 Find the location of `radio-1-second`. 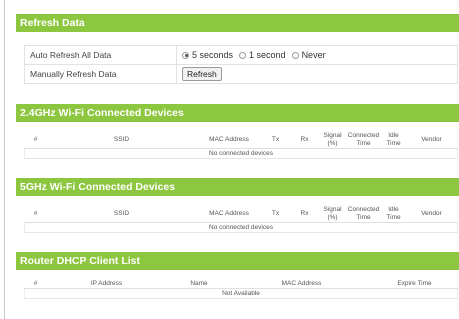

radio-1-second is located at coordinates (243, 55).